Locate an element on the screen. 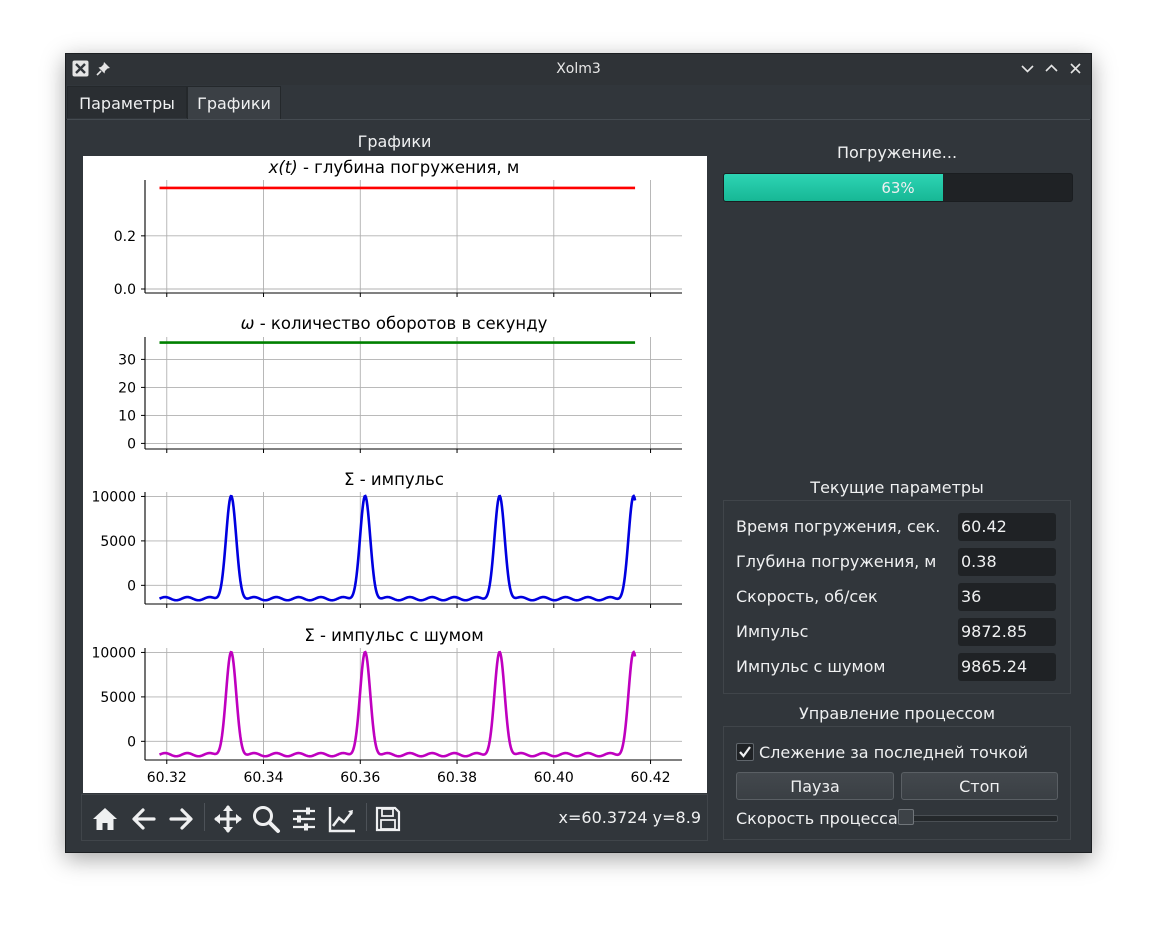 Image resolution: width=1155 pixels, height=929 pixels. param-label-impulse: Импульс is located at coordinates (772, 631).